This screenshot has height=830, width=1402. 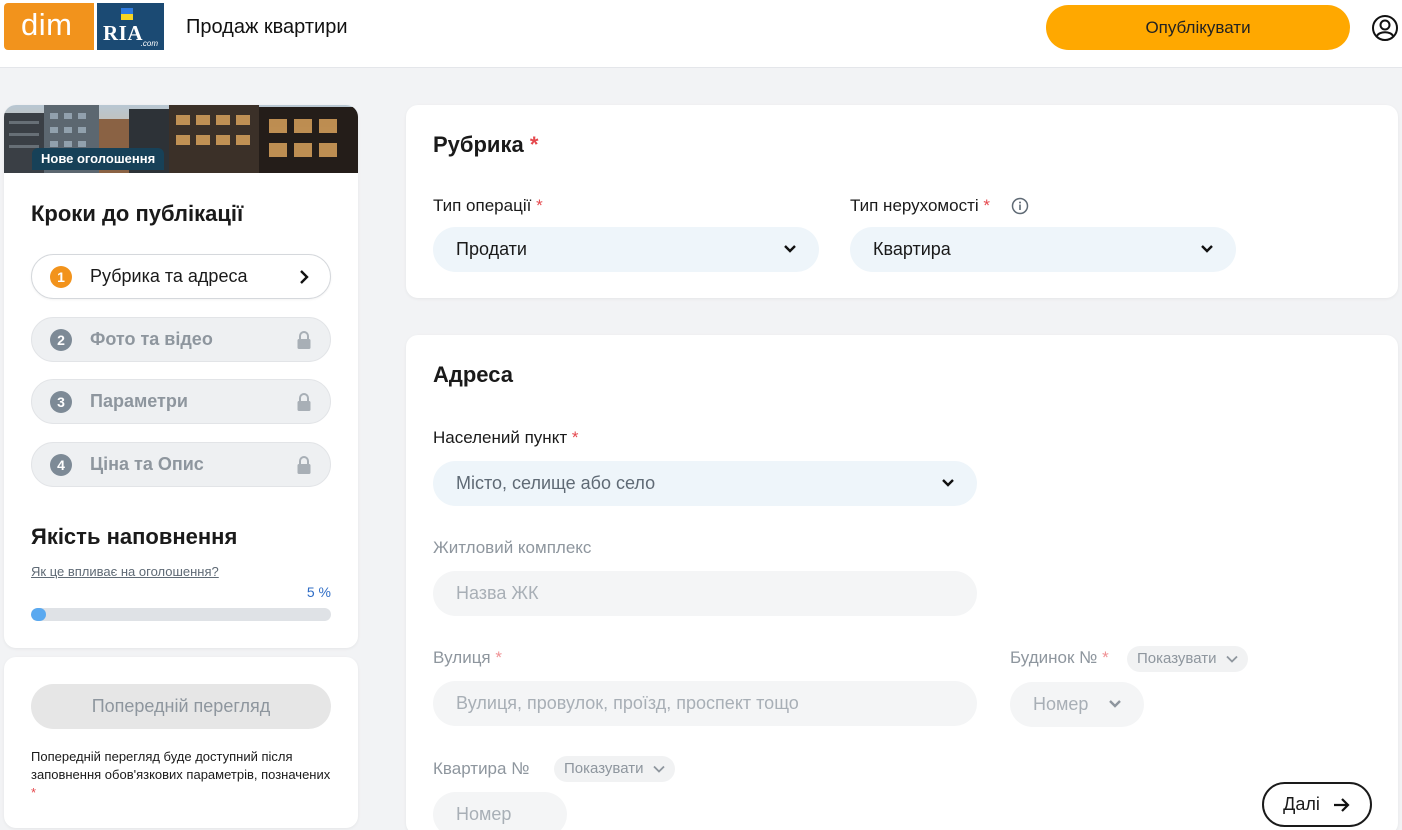 I want to click on ria-logo: RIA .com, so click(x=130, y=26).